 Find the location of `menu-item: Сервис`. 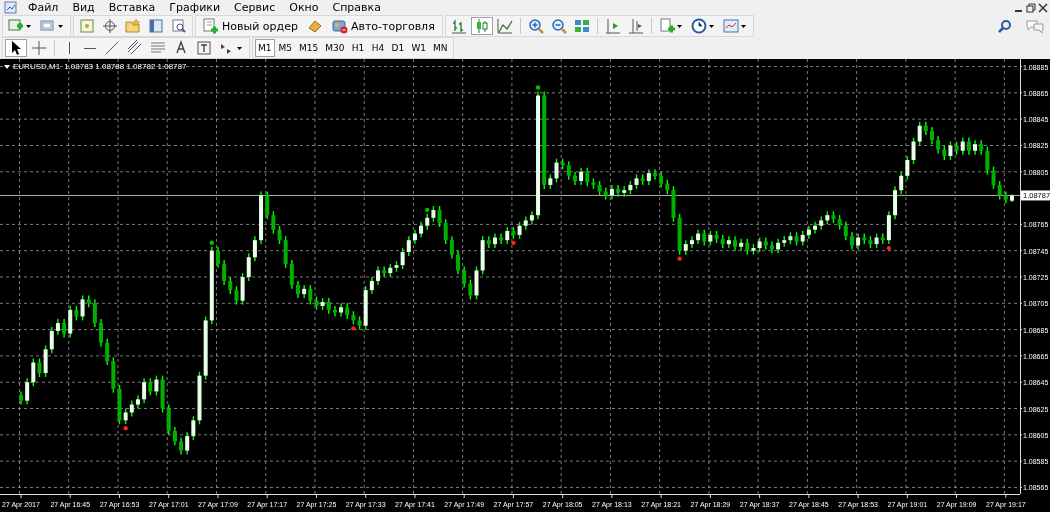

menu-item: Сервис is located at coordinates (255, 7).